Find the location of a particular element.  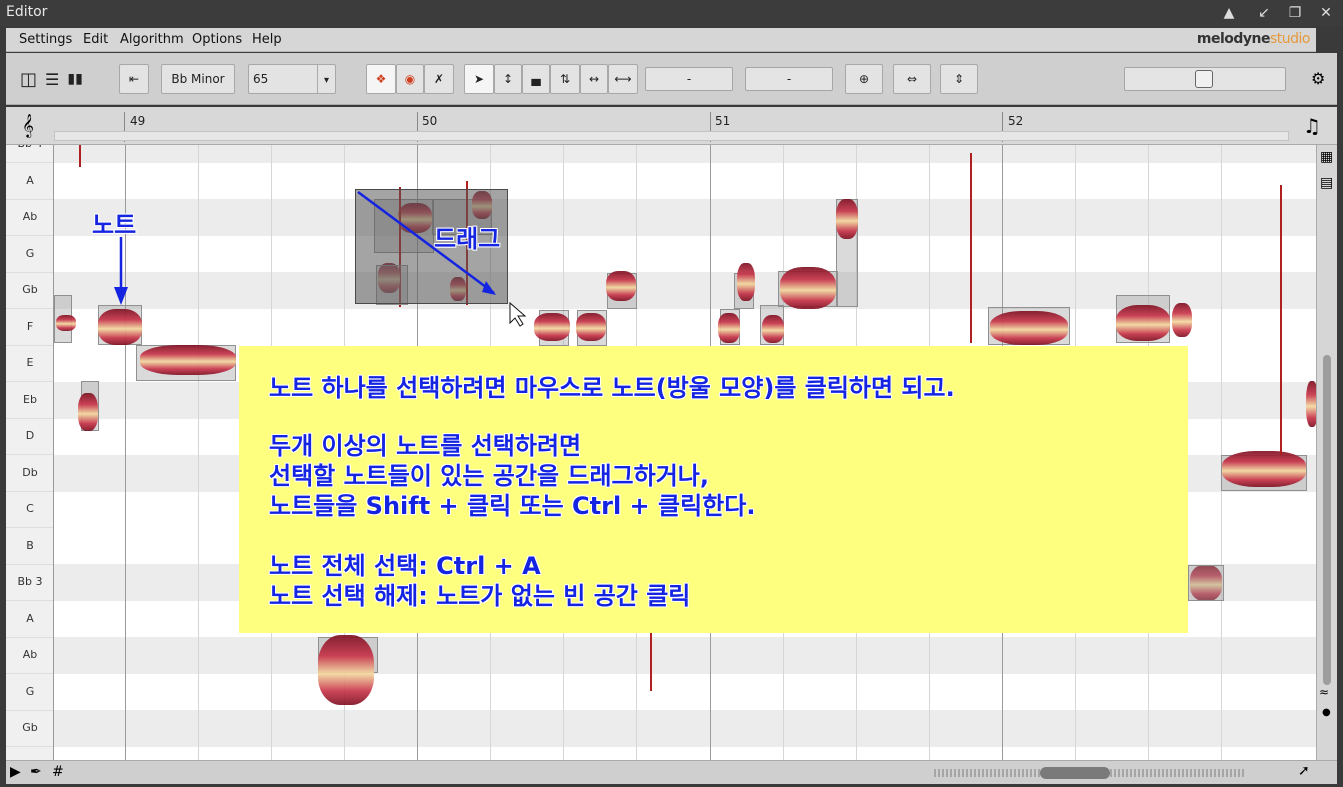

pitch-key: D is located at coordinates (29, 436).